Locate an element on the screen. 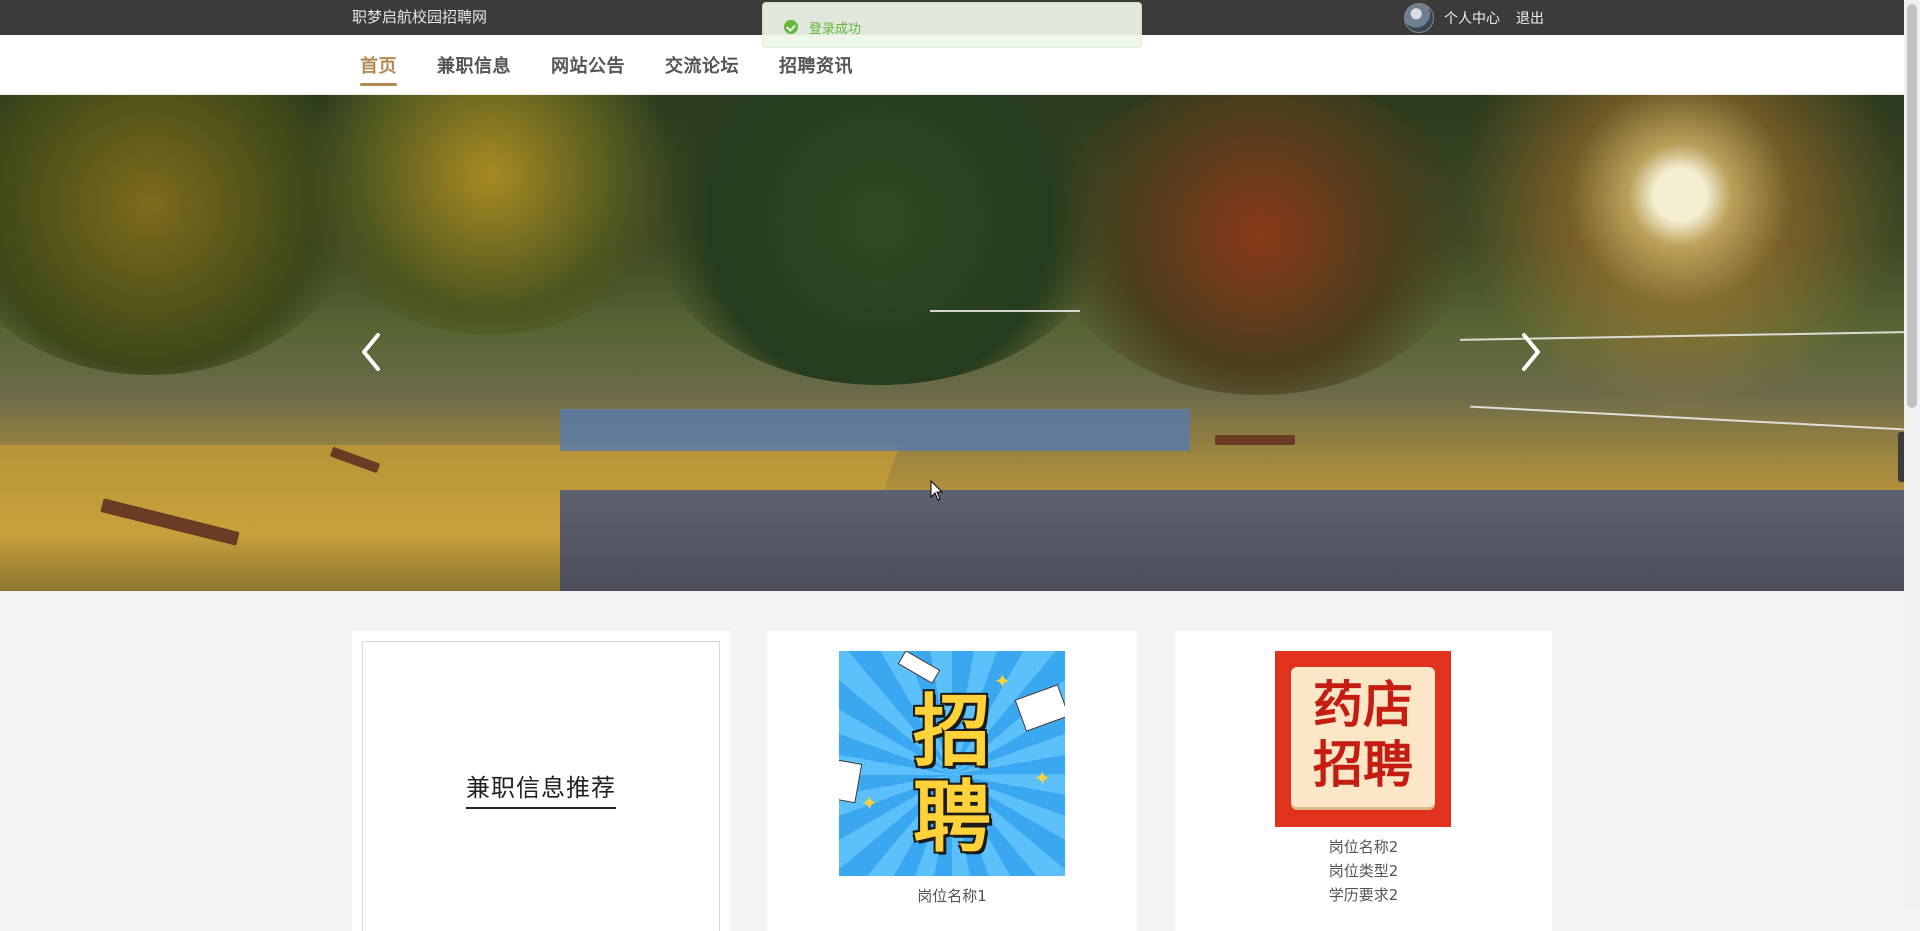 This screenshot has width=1920, height=931. nav-items: 首页 兼职信息 网站公告 交流论坛 招聘资讯 is located at coordinates (606, 69).